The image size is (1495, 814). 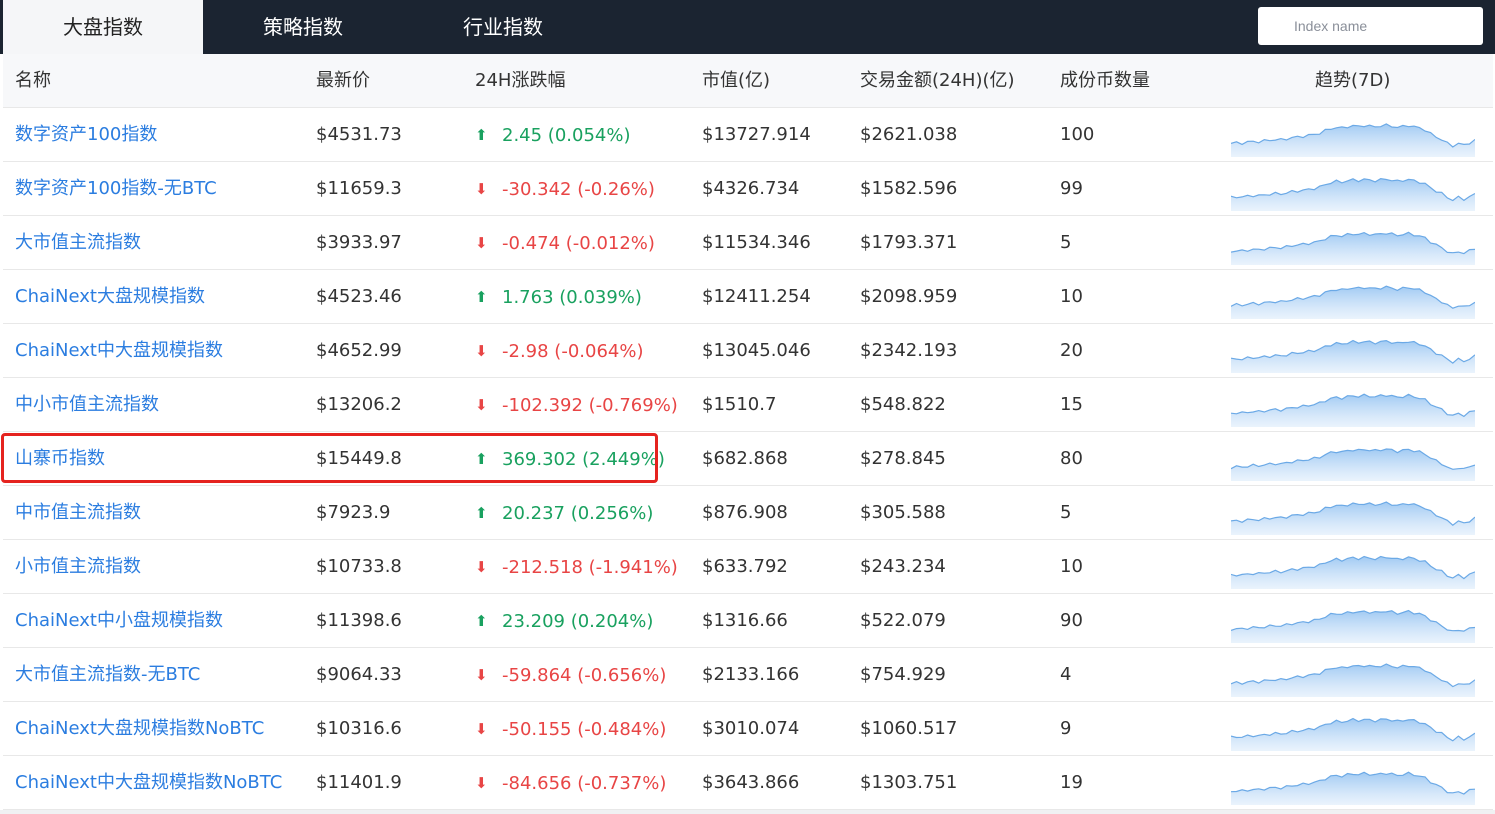 What do you see at coordinates (520, 81) in the screenshot?
I see `column-header-change: 24H涨跌幅` at bounding box center [520, 81].